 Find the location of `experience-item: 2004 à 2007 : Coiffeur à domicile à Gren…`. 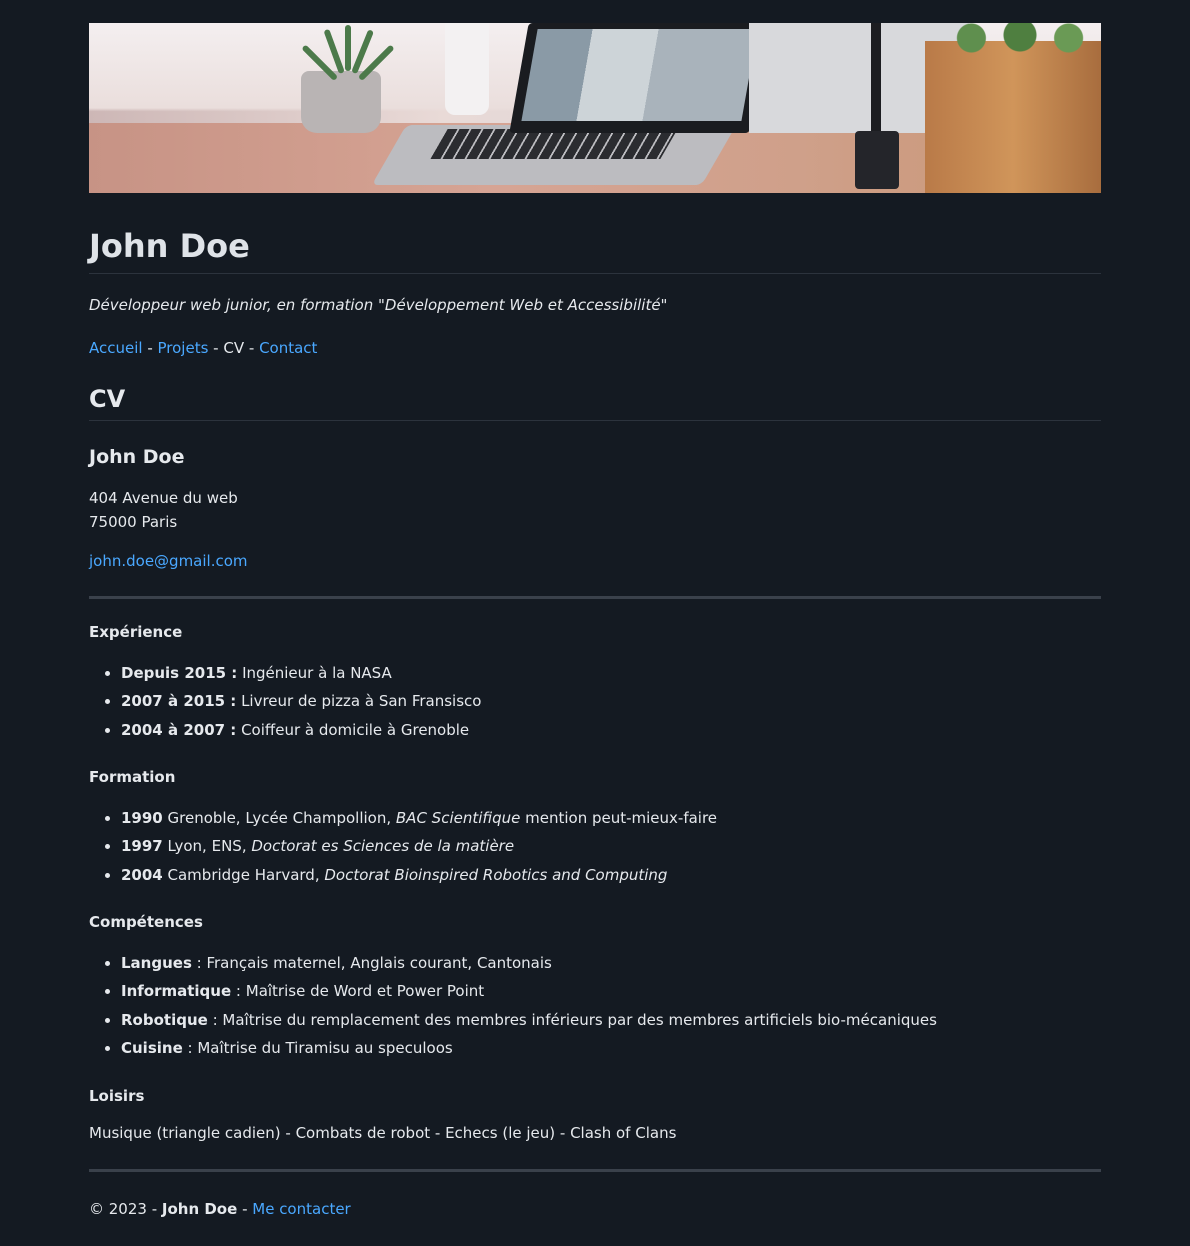

experience-item: 2004 à 2007 : Coiffeur à domicile à Gren… is located at coordinates (611, 730).